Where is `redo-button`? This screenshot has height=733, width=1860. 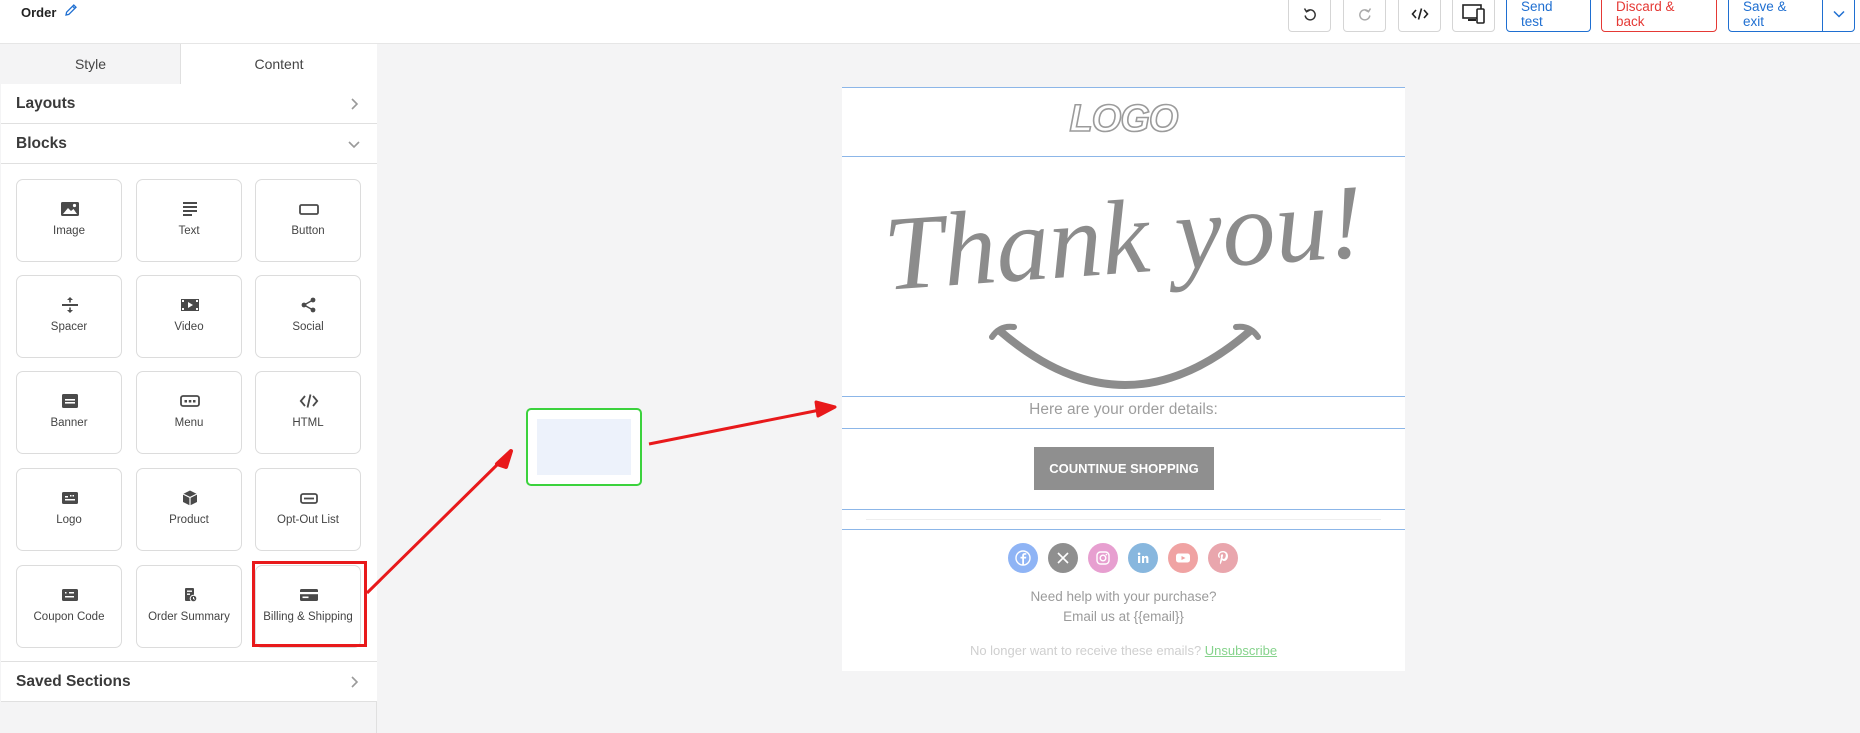 redo-button is located at coordinates (1364, 16).